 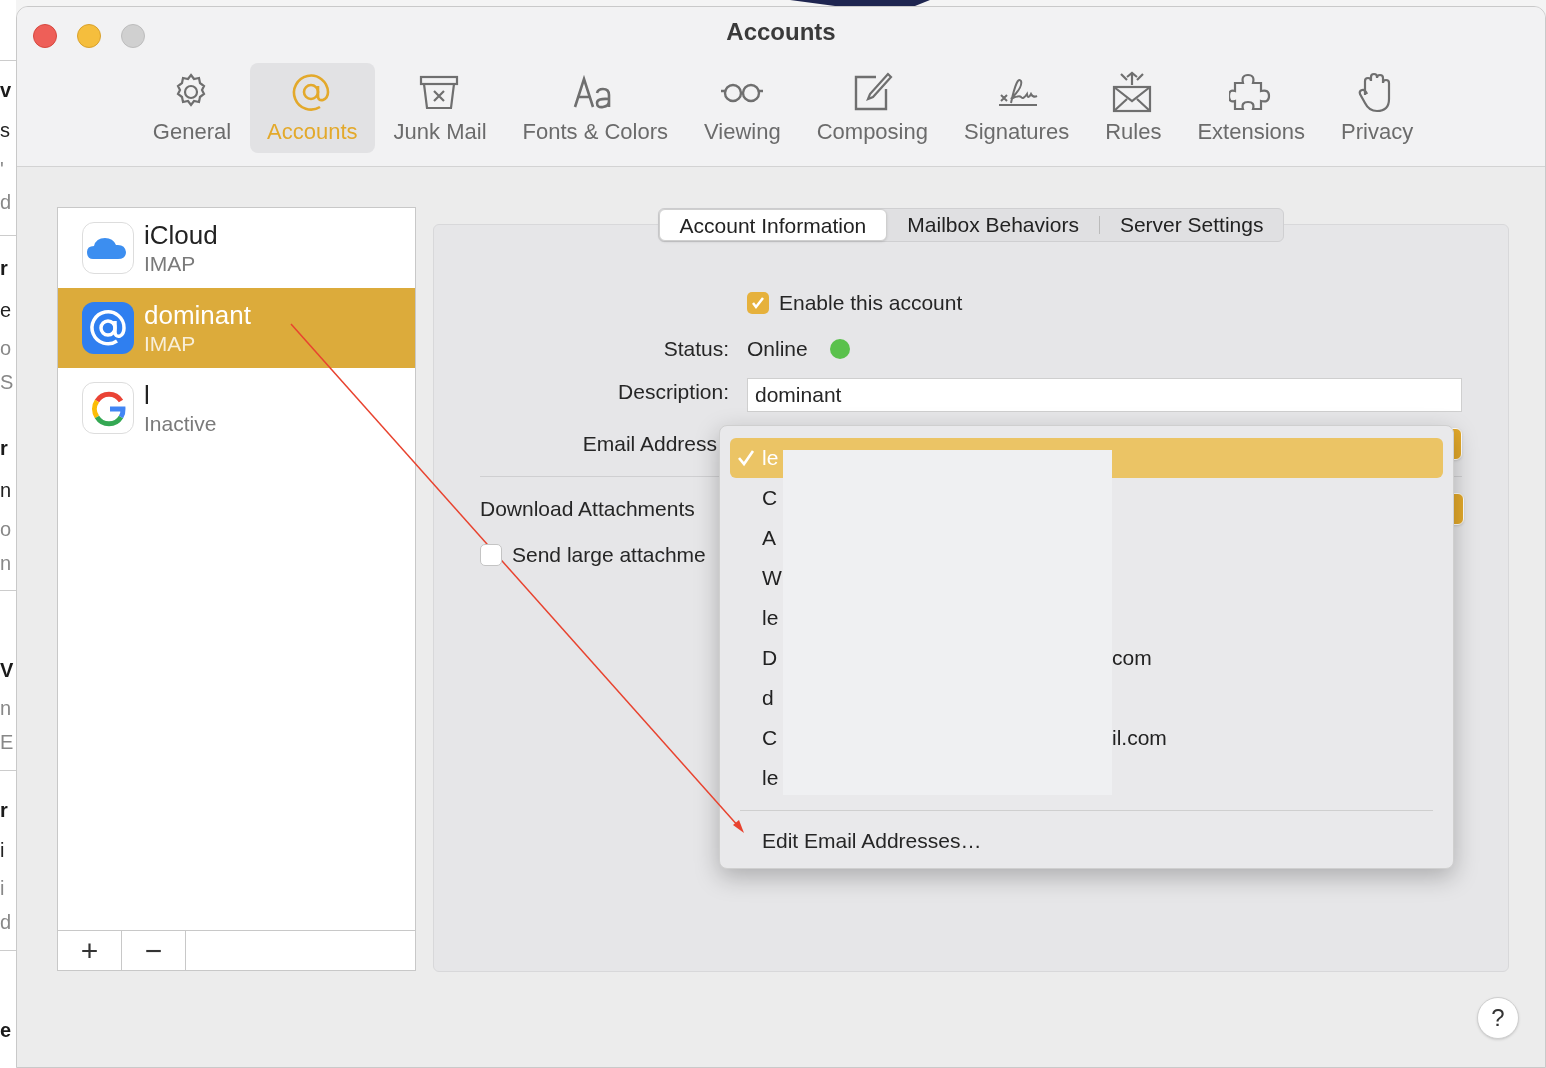 What do you see at coordinates (1086, 578) in the screenshot?
I see `menu-item: W` at bounding box center [1086, 578].